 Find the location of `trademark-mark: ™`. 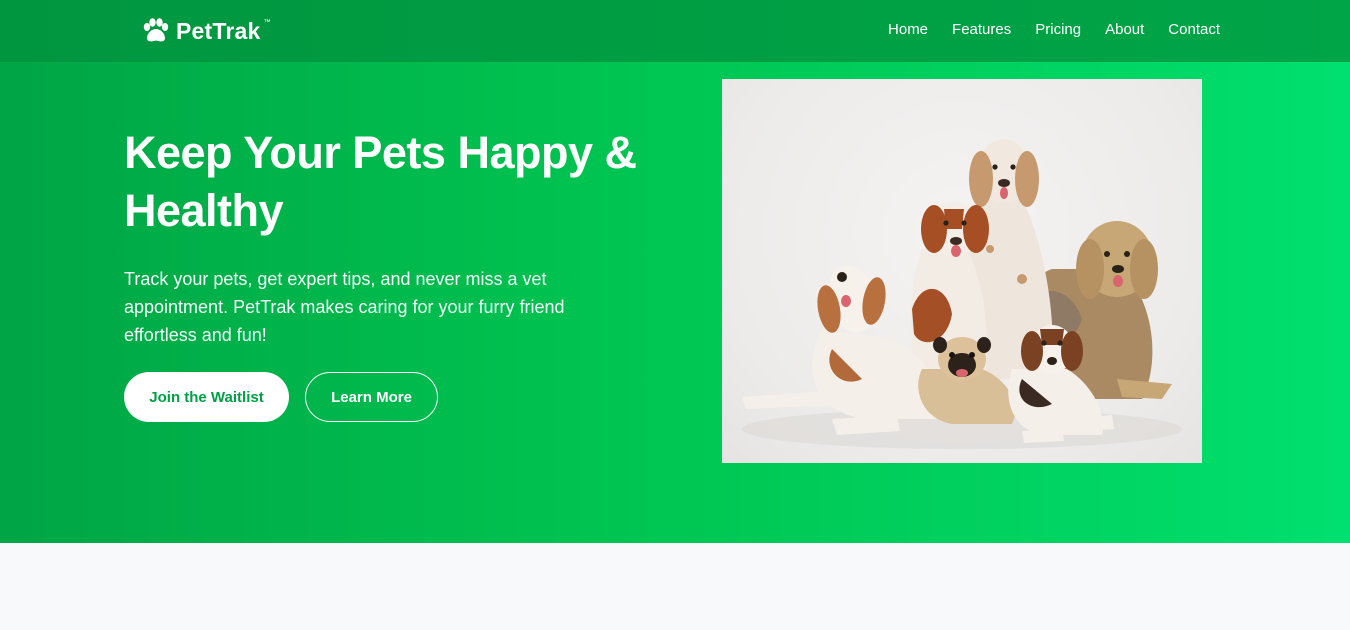

trademark-mark: ™ is located at coordinates (267, 22).